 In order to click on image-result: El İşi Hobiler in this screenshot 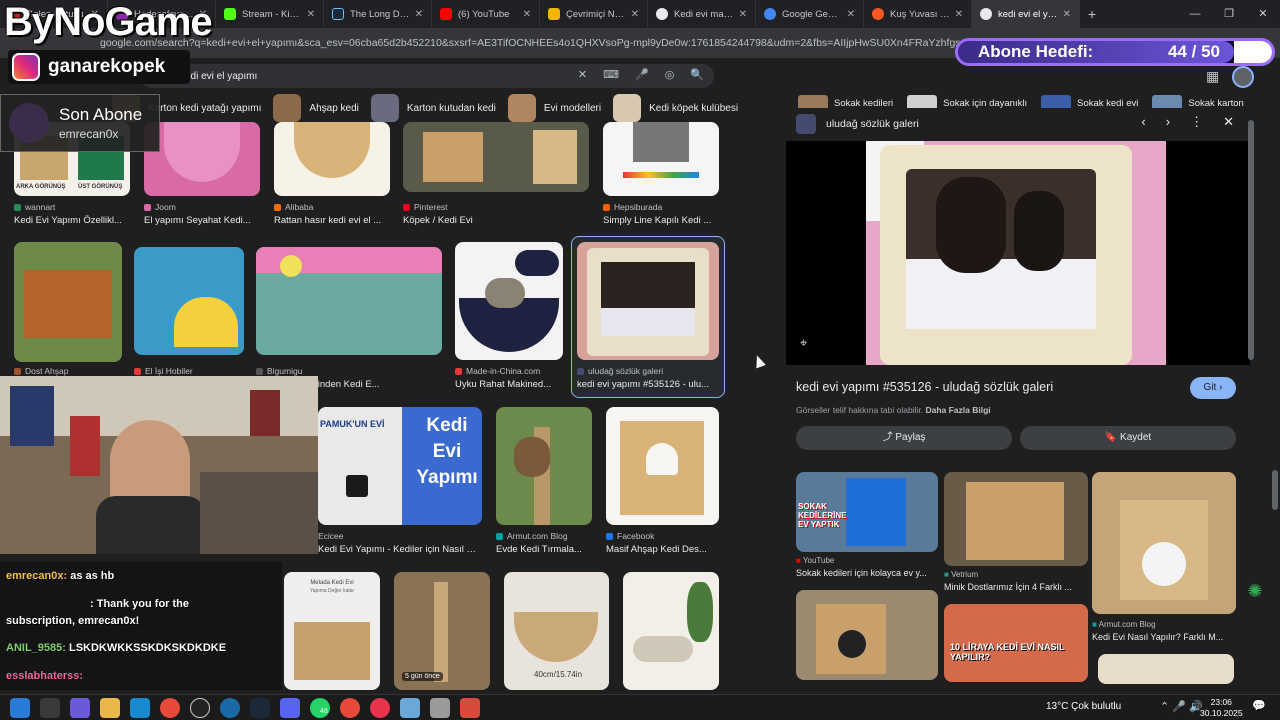, I will do `click(189, 322)`.